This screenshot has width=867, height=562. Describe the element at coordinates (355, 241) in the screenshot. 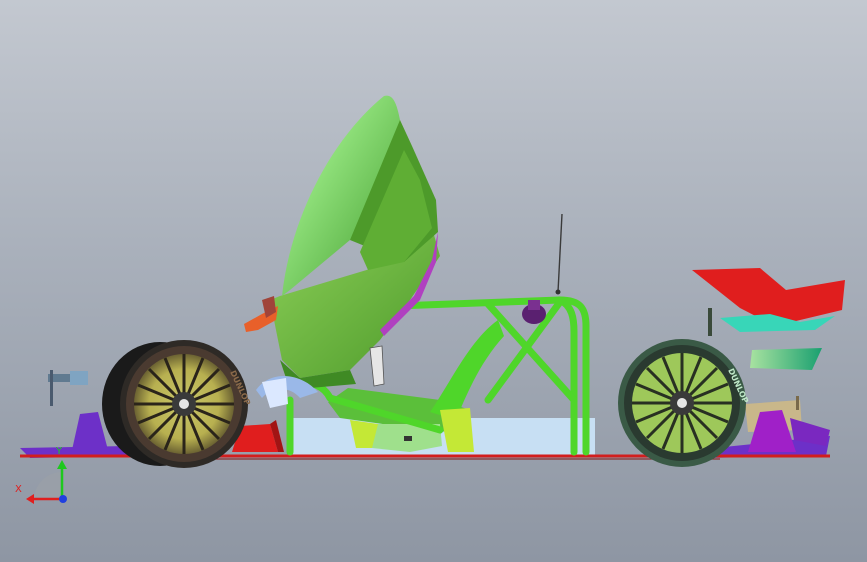

I see `door-open` at that location.